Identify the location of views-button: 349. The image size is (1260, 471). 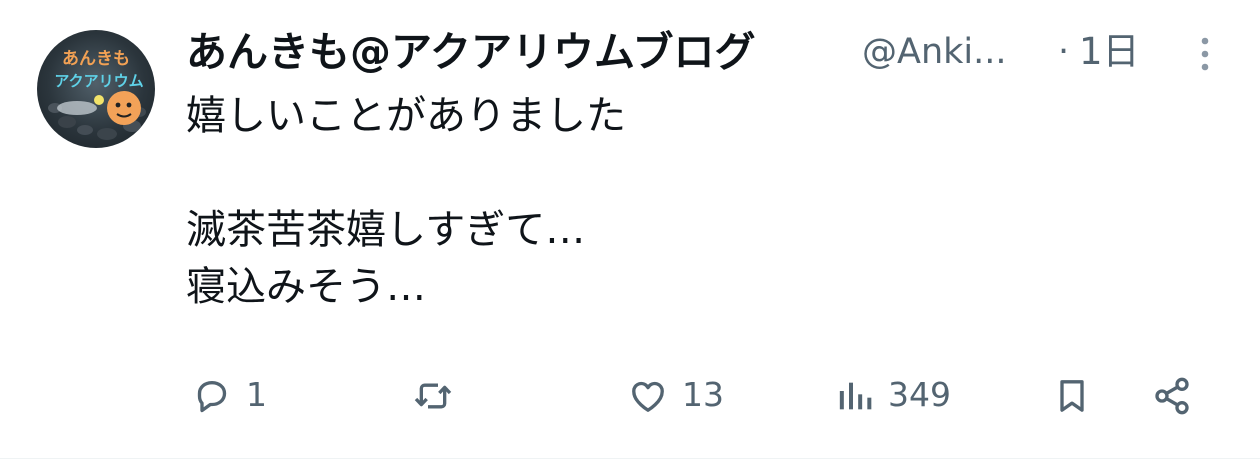
(907, 394).